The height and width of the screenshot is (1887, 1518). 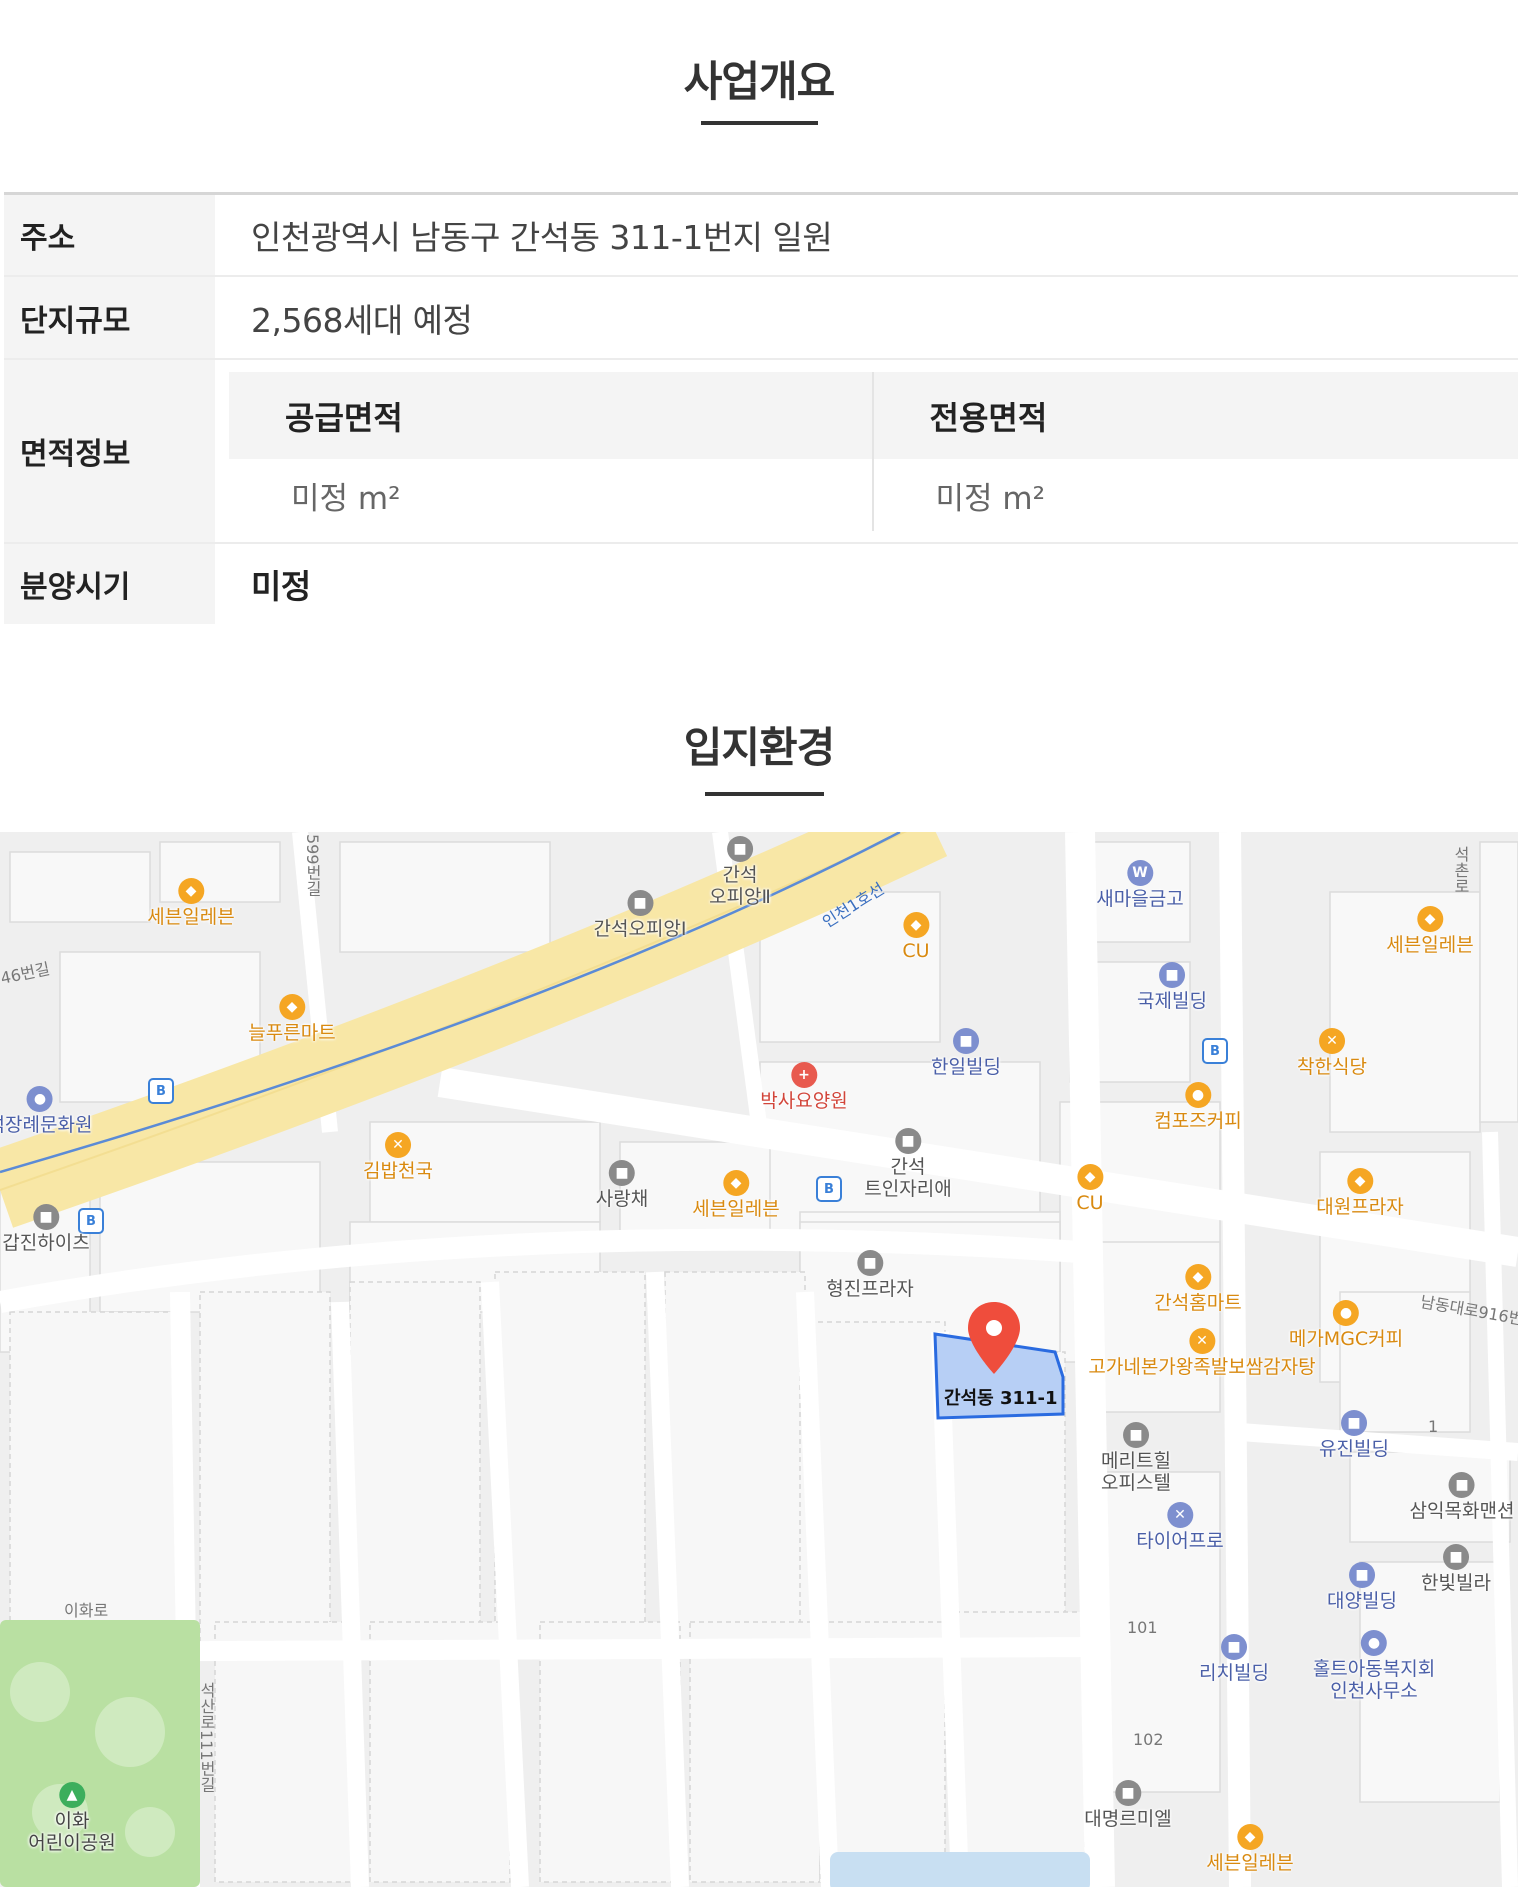 What do you see at coordinates (72, 1818) in the screenshot?
I see `poi-park: ▲ 이화 어린이공원` at bounding box center [72, 1818].